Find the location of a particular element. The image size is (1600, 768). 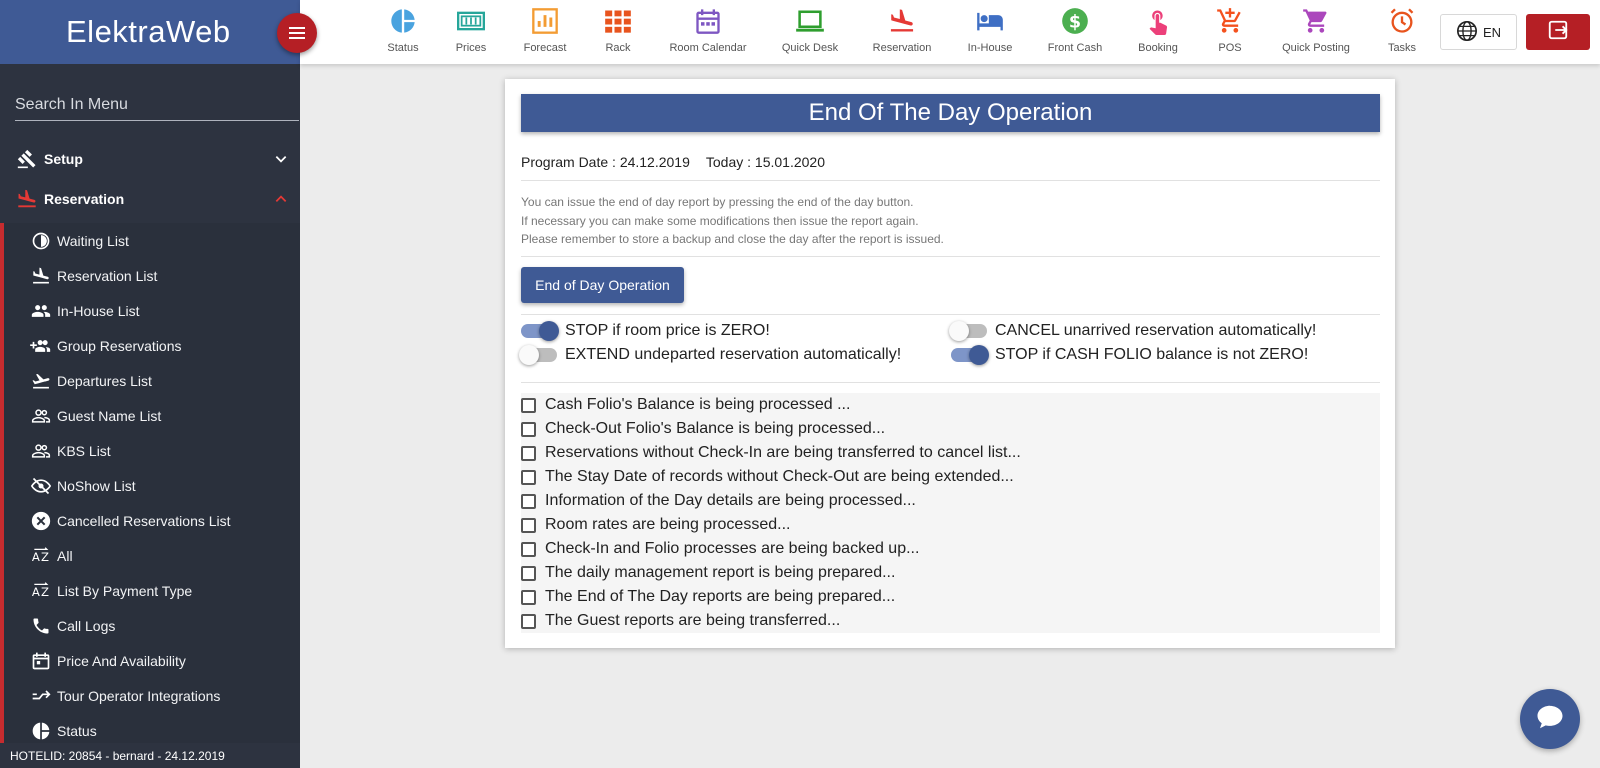

sidebar-item-in-house-list: In-House List is located at coordinates (152, 310).